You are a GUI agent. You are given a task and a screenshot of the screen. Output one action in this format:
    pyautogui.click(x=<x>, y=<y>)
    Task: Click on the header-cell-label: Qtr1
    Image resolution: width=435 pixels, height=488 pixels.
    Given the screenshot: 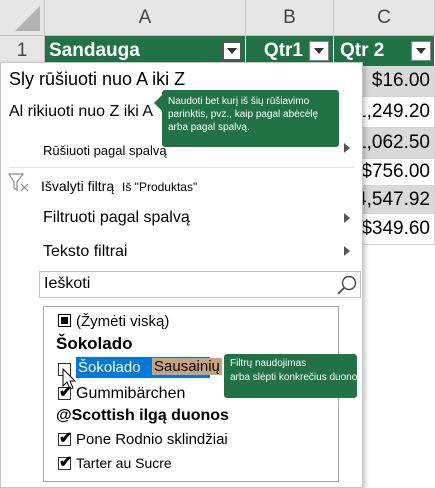 What is the action you would take?
    pyautogui.click(x=283, y=50)
    